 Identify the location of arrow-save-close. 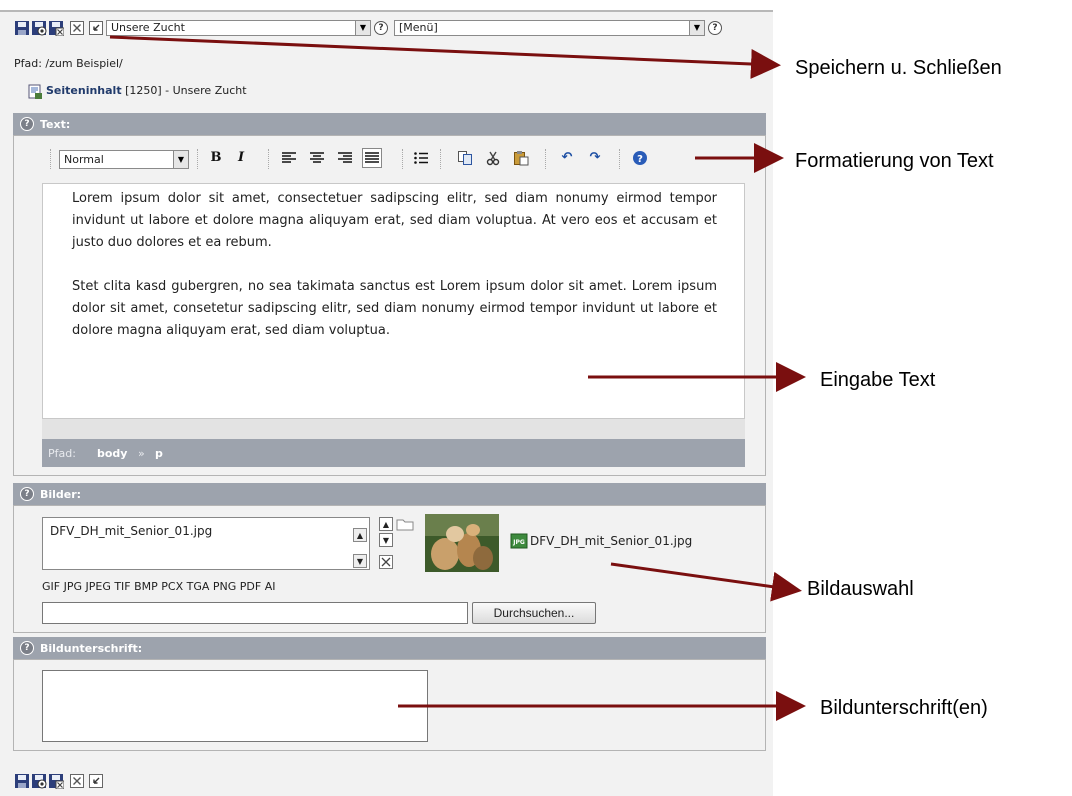
(445, 57).